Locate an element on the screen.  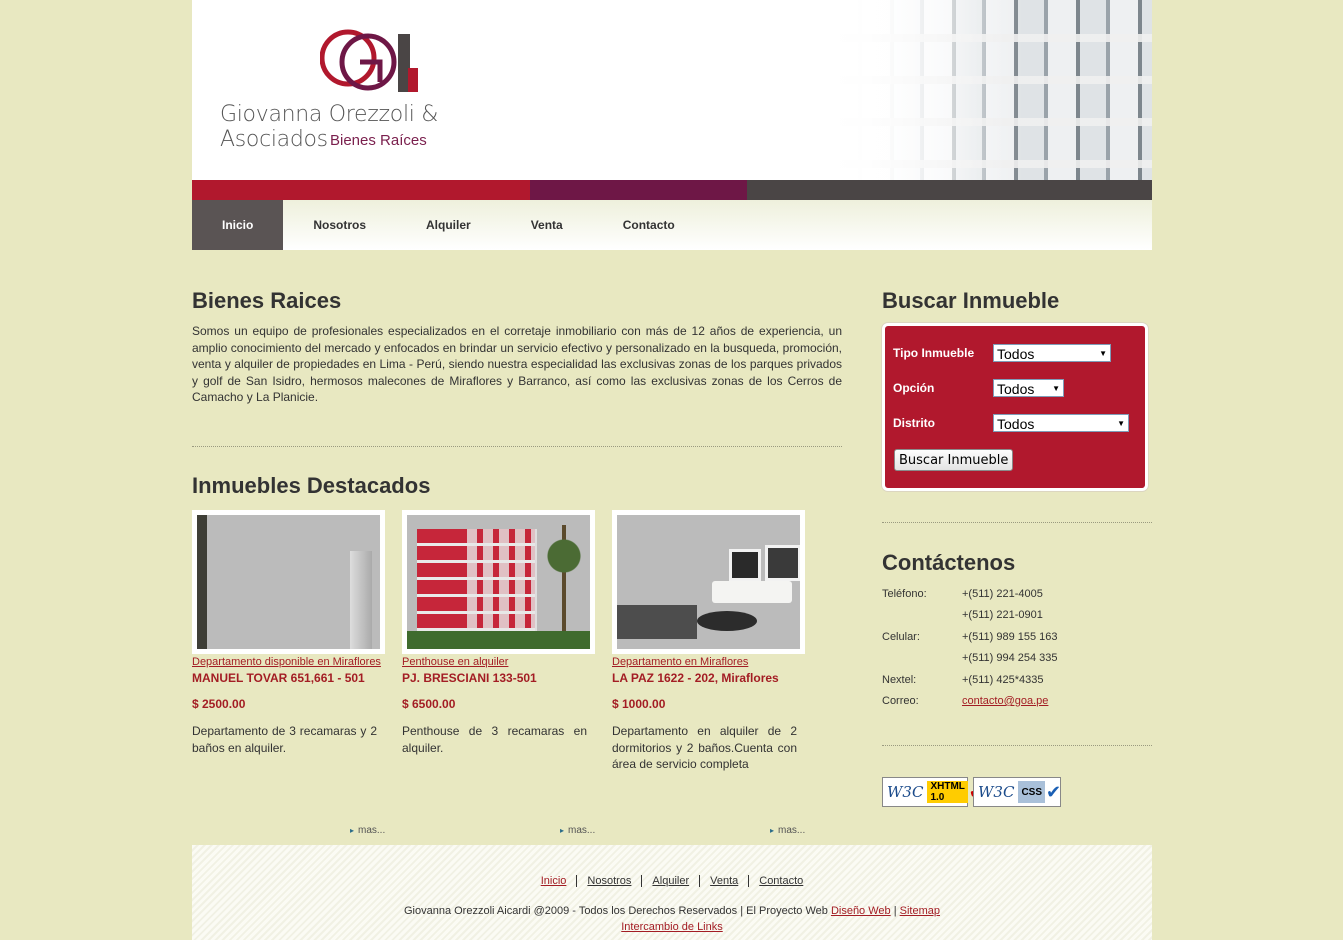
logo-mark-icon is located at coordinates (369, 60).